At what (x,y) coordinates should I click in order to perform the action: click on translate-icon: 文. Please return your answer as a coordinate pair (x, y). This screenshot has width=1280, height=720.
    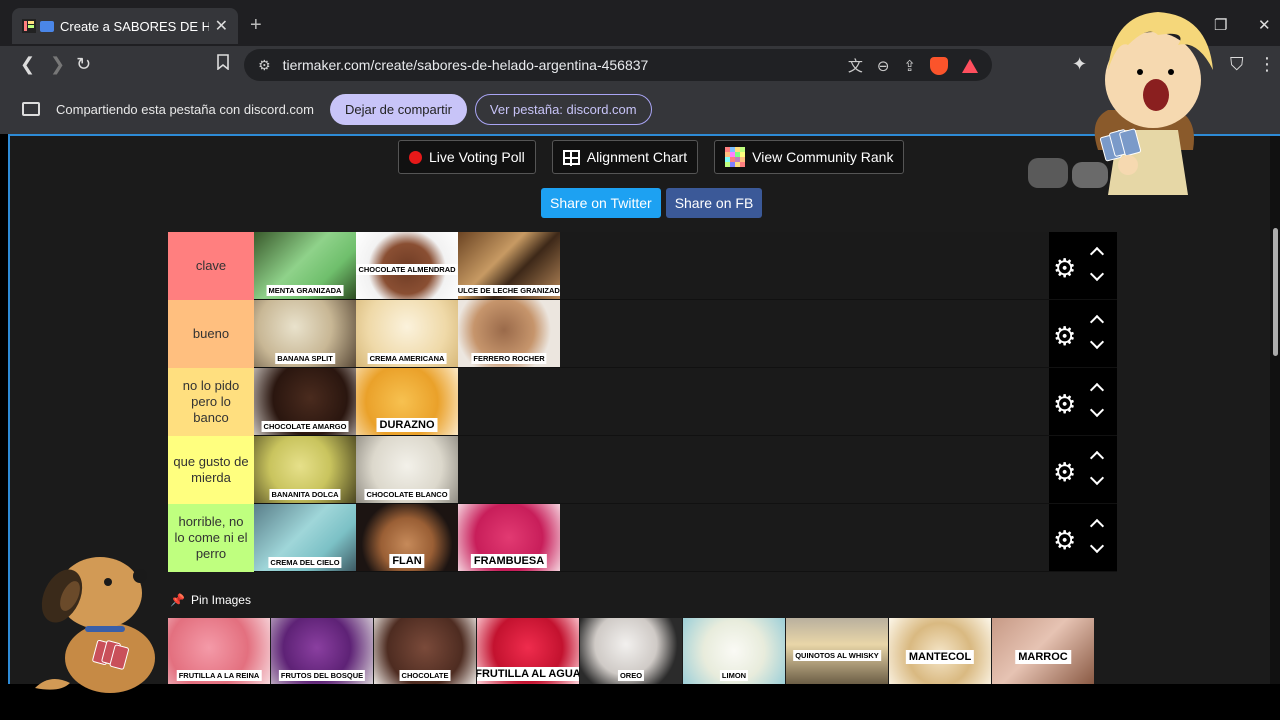
    Looking at the image, I should click on (855, 65).